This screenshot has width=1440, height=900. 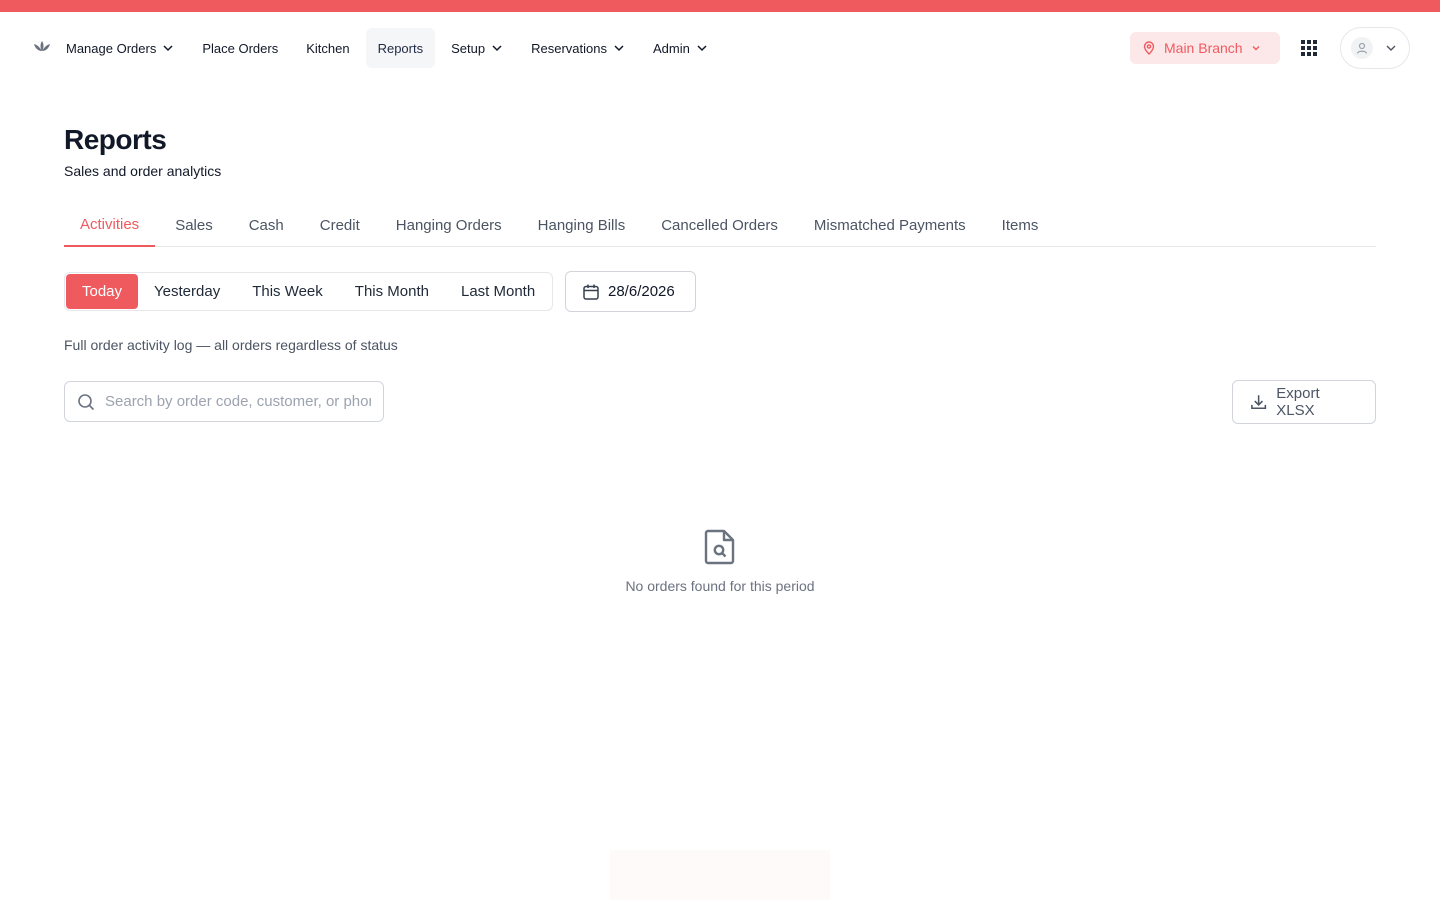 I want to click on nav-item-place-orders: Place Orders, so click(x=240, y=48).